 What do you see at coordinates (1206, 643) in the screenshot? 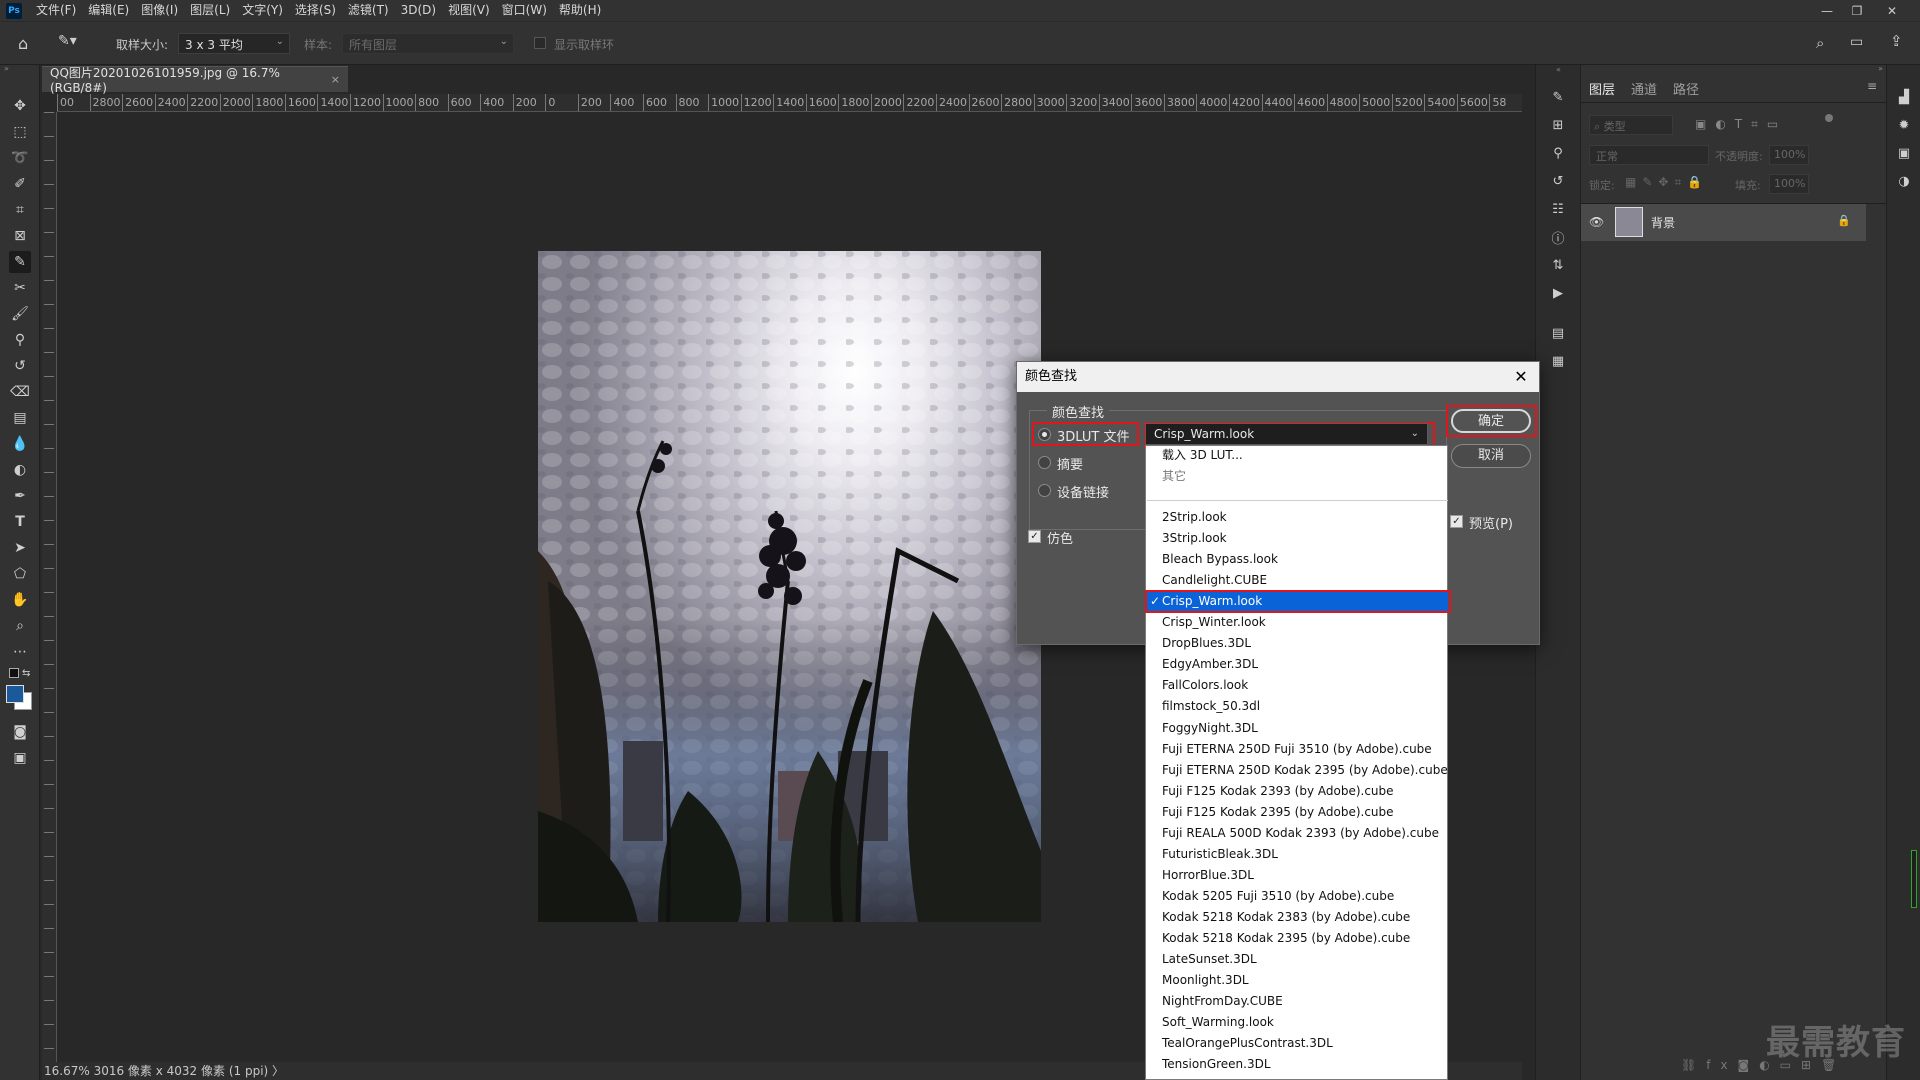
I see `lut-list-item: DropBlues.3DL` at bounding box center [1206, 643].